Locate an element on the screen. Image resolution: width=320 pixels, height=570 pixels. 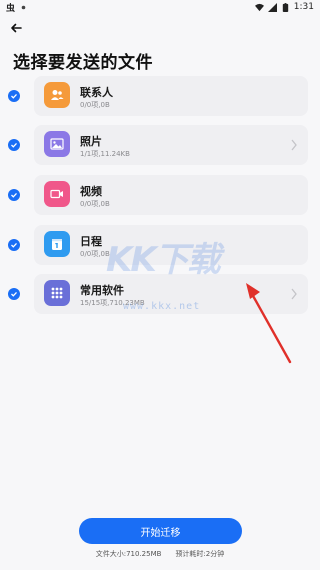
clock: 1:31 is located at coordinates (303, 7).